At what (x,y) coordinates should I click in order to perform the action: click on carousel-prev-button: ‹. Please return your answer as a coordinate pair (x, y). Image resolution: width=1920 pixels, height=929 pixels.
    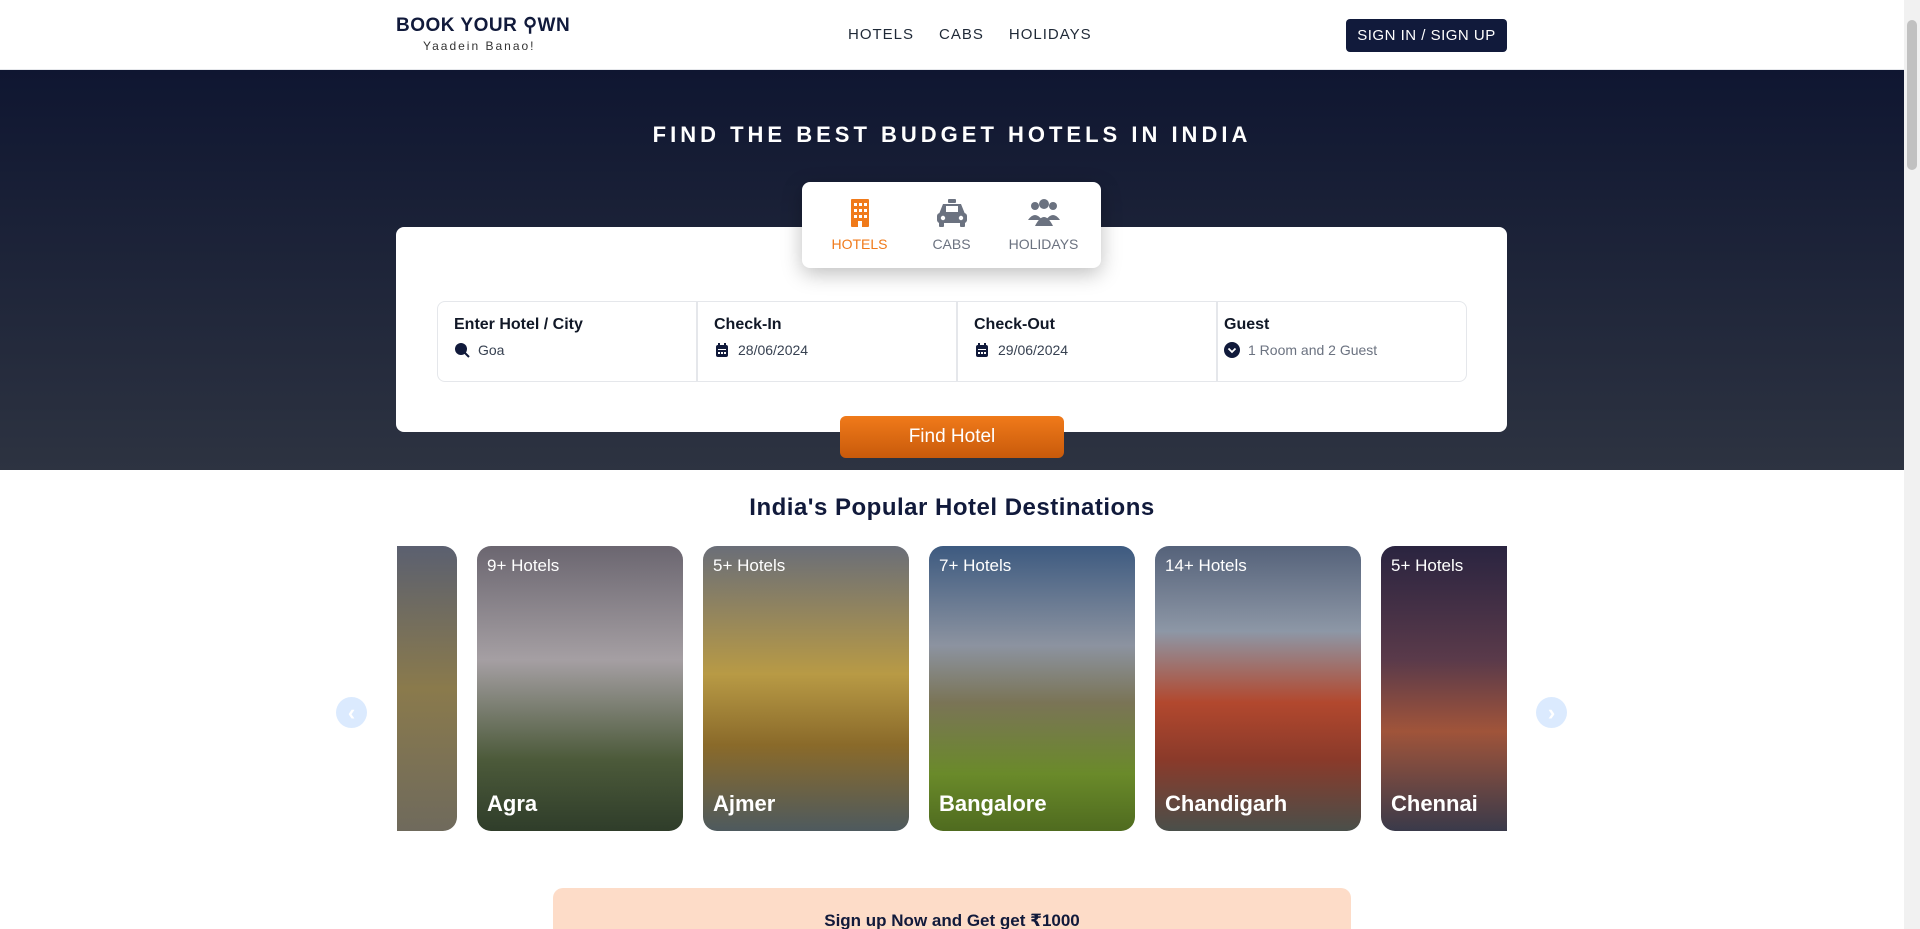
    Looking at the image, I should click on (351, 712).